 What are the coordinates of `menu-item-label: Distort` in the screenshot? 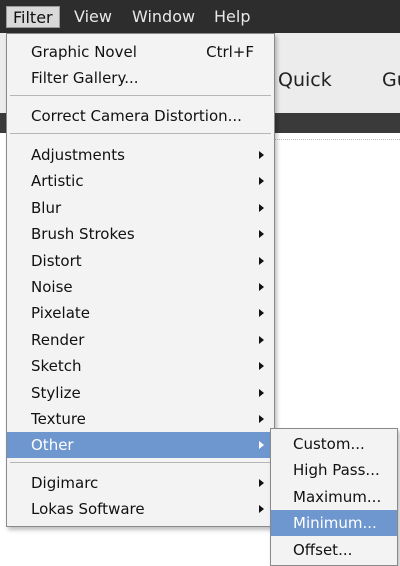 It's located at (56, 261).